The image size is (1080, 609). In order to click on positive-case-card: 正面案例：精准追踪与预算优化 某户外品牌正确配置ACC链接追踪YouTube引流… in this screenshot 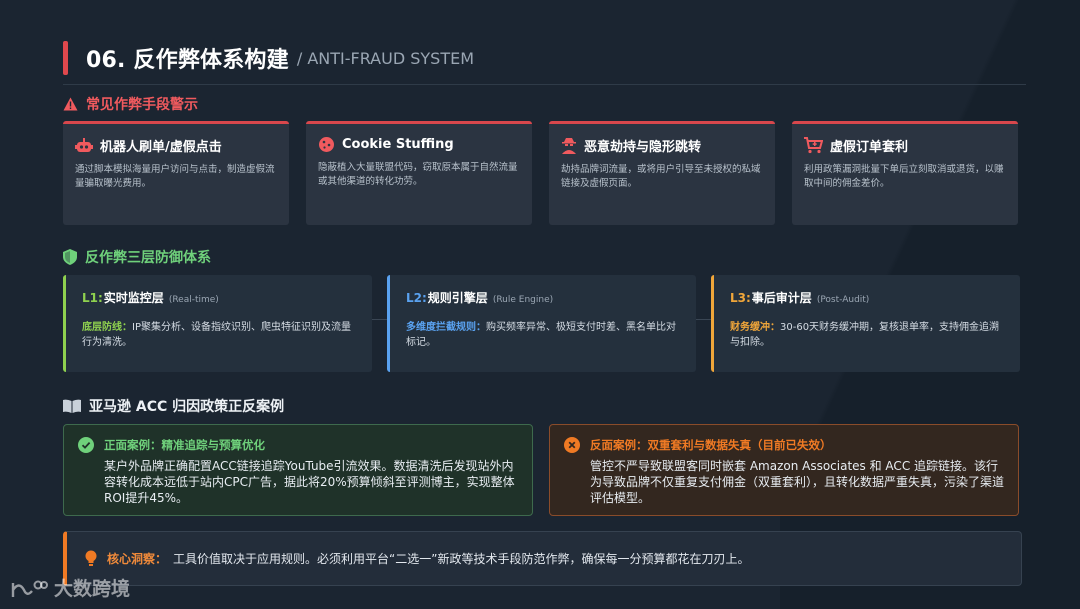, I will do `click(298, 470)`.